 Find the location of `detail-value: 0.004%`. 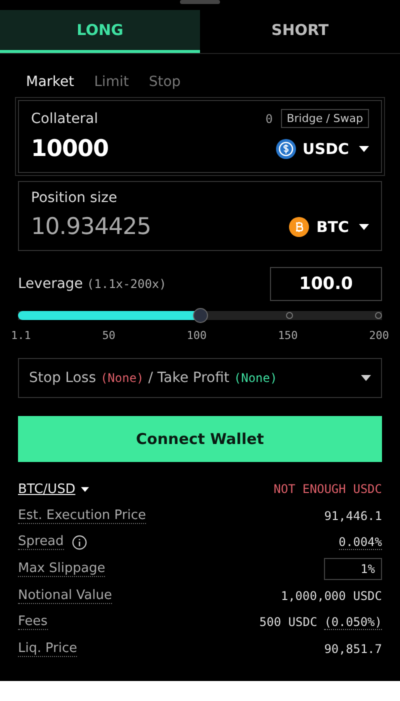

detail-value: 0.004% is located at coordinates (360, 542).